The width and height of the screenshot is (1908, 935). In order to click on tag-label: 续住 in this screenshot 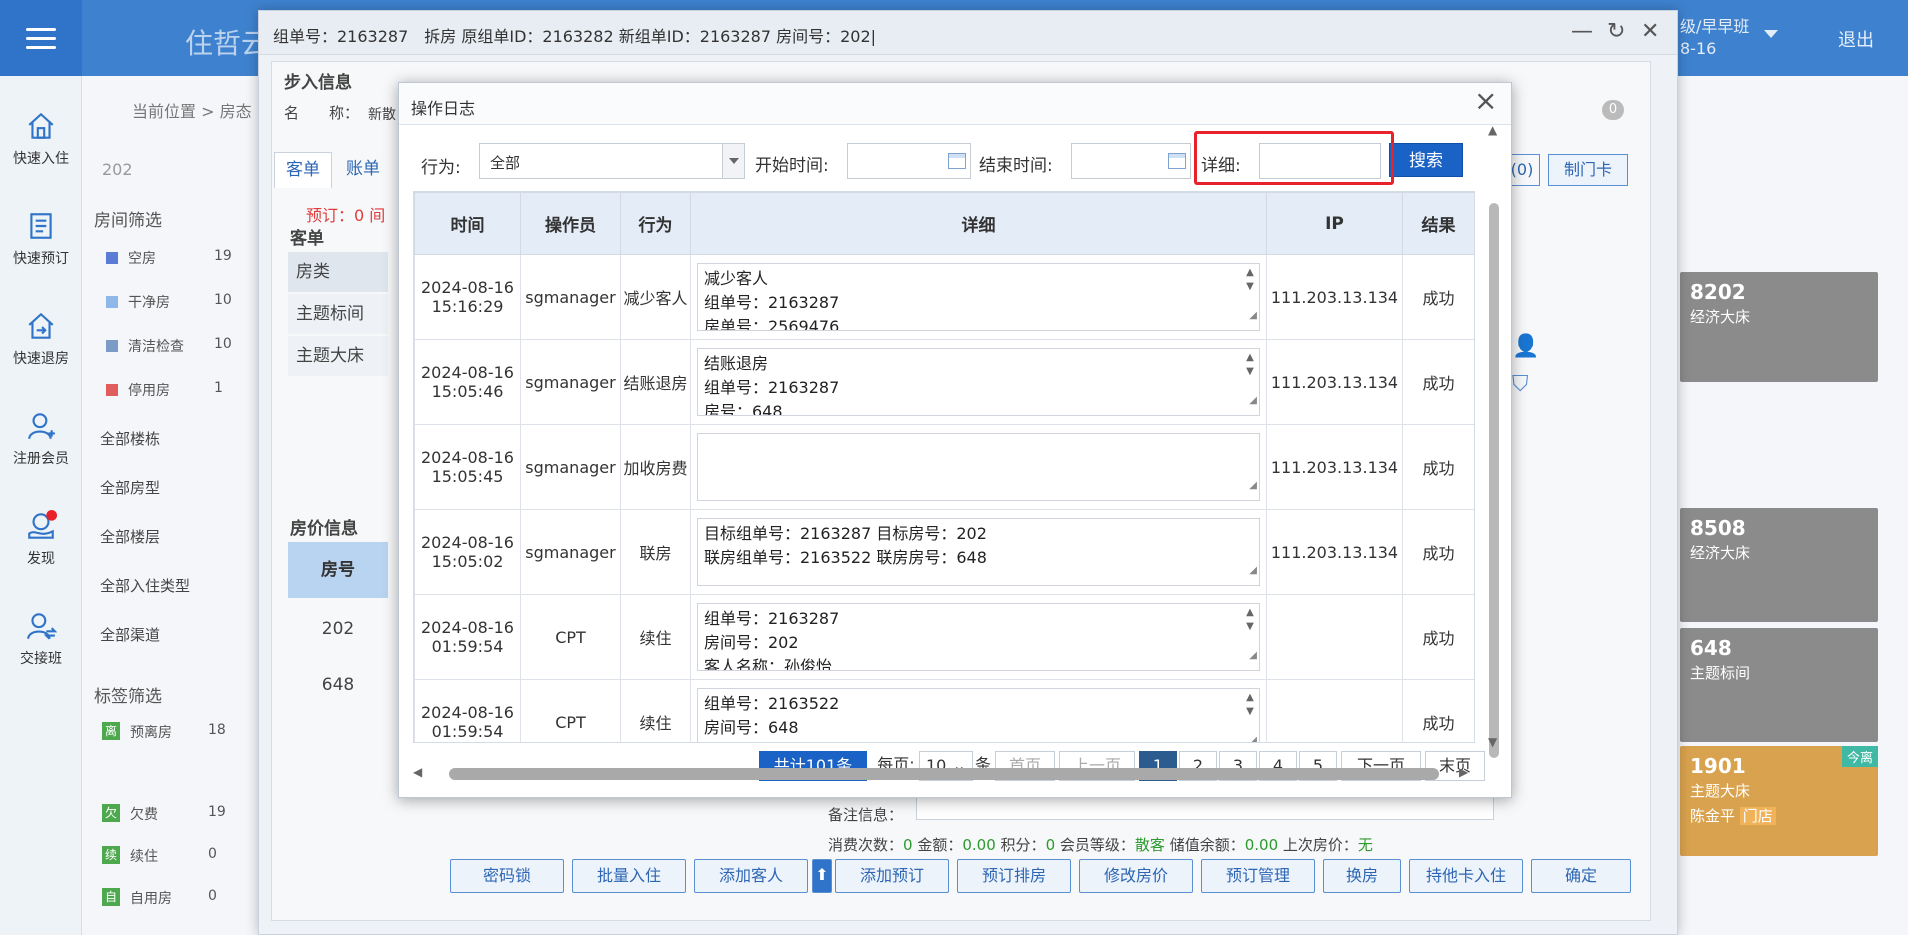, I will do `click(144, 856)`.